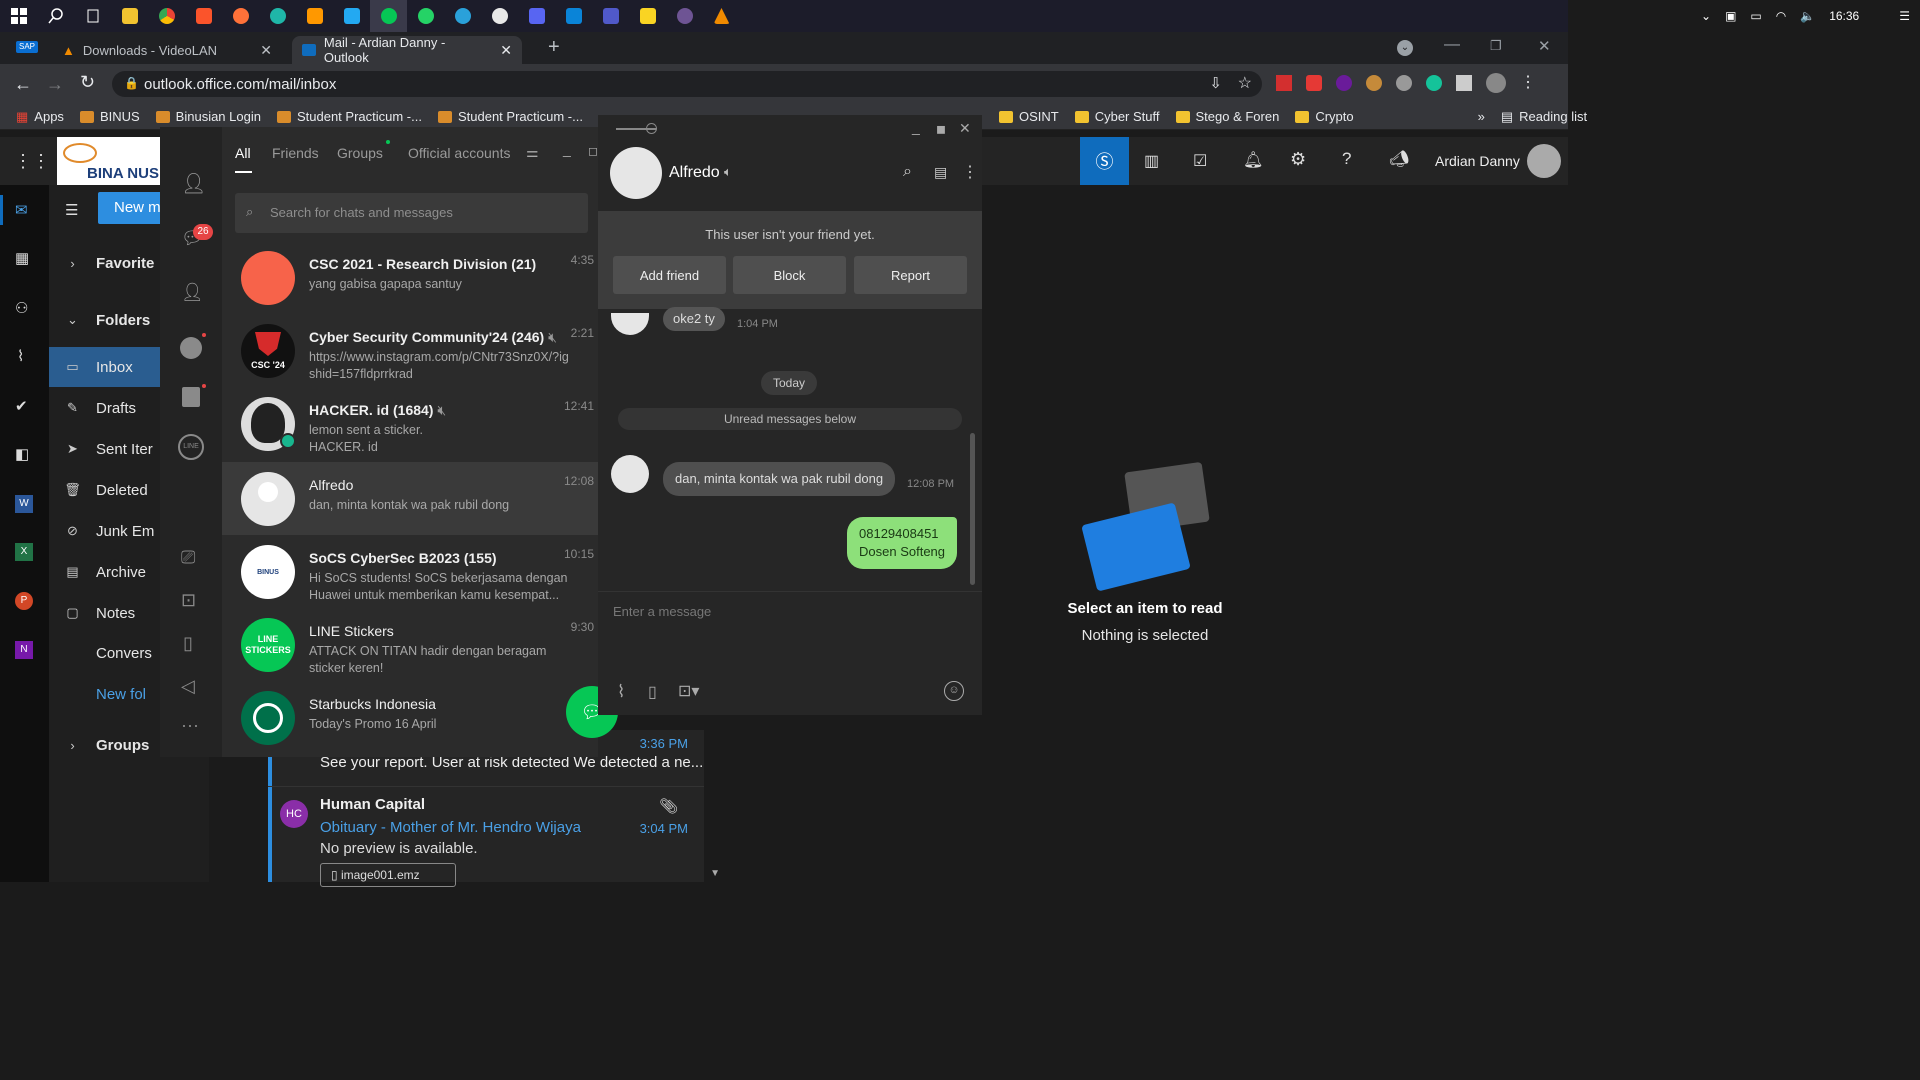  I want to click on mute-icon: 🔈︎, so click(728, 172).